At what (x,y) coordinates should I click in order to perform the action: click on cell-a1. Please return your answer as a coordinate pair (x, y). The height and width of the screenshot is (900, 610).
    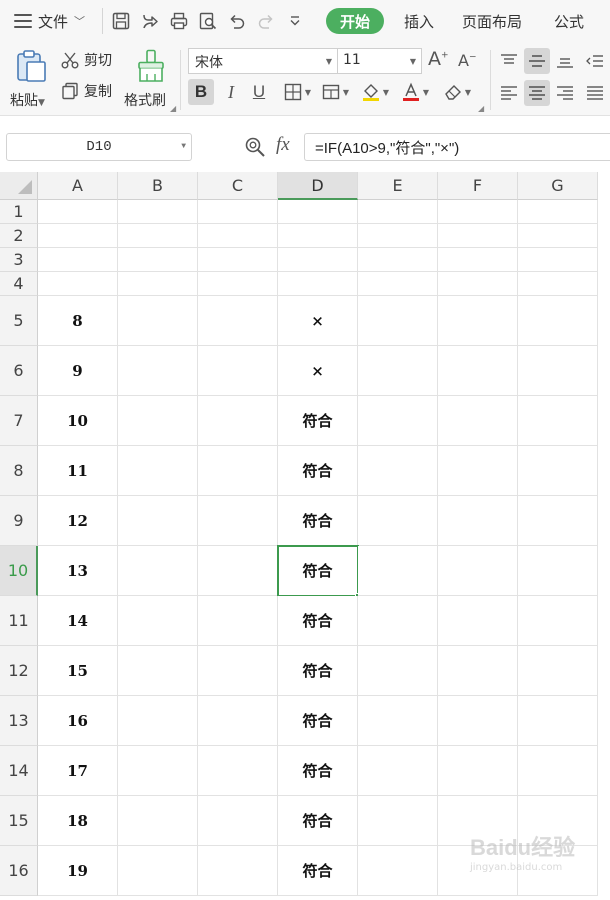
    Looking at the image, I should click on (78, 212).